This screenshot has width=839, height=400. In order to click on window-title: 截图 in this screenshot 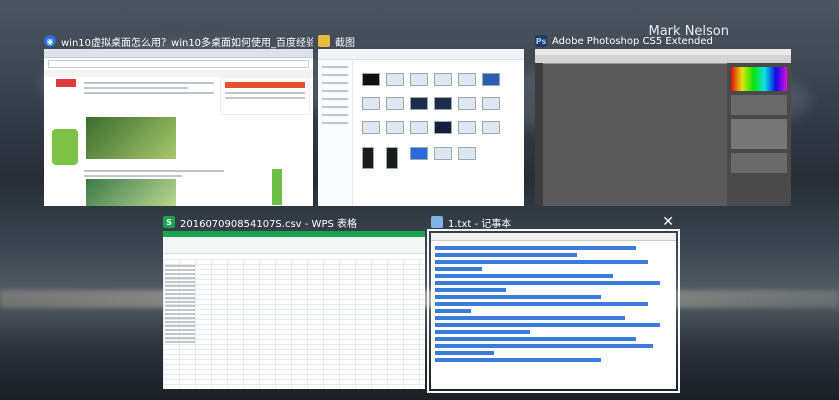, I will do `click(345, 43)`.